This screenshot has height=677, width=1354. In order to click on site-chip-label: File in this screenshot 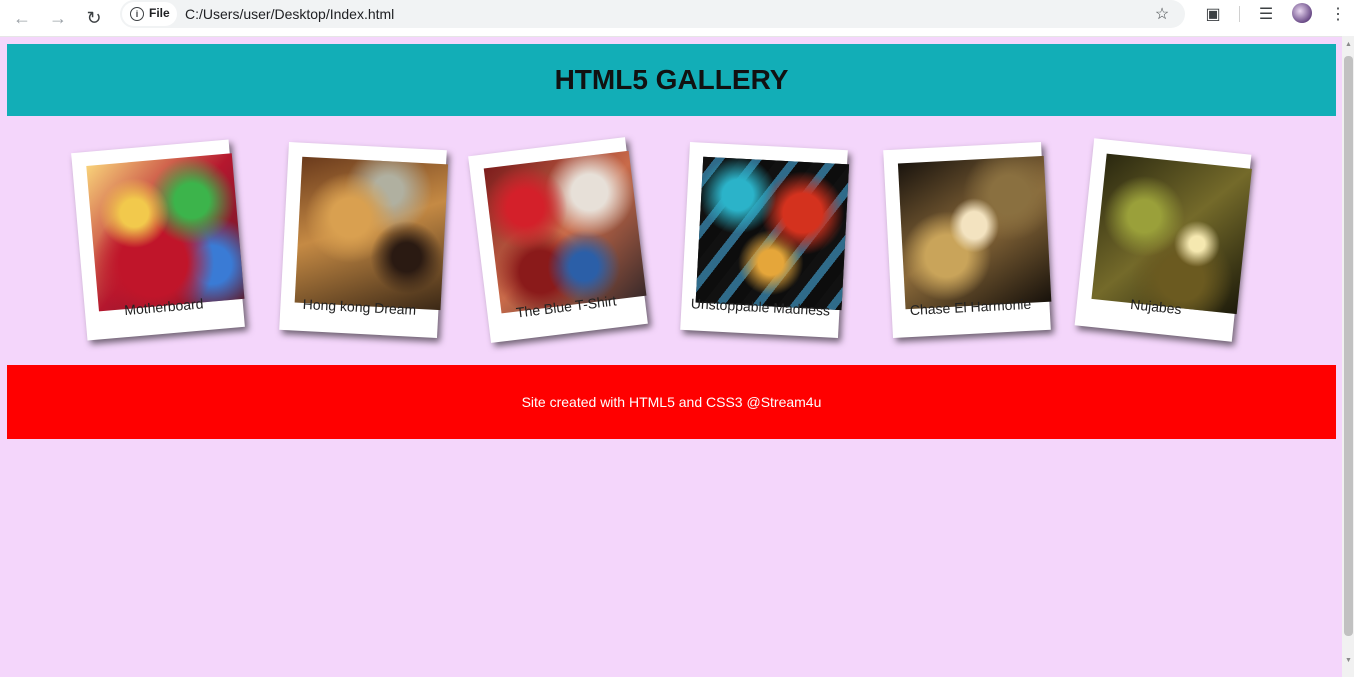, I will do `click(159, 13)`.